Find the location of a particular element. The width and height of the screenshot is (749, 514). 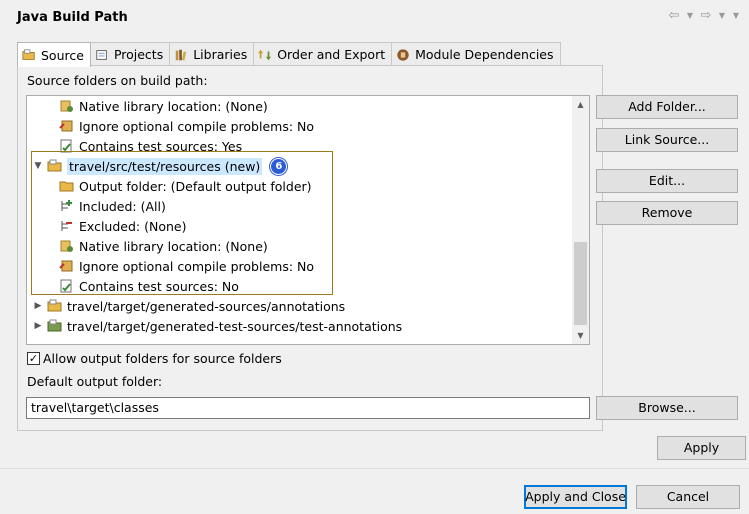

module-icon is located at coordinates (403, 54).